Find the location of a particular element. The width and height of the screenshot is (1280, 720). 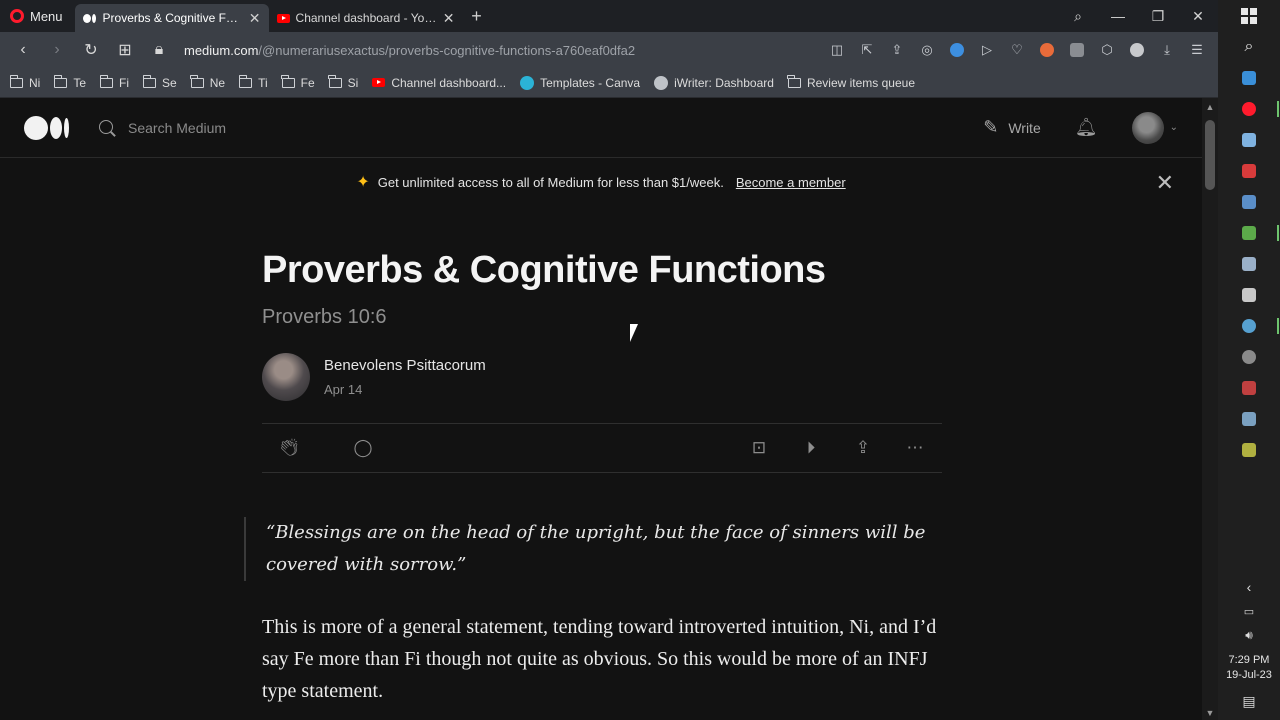

minimize-button: — is located at coordinates (1118, 16).